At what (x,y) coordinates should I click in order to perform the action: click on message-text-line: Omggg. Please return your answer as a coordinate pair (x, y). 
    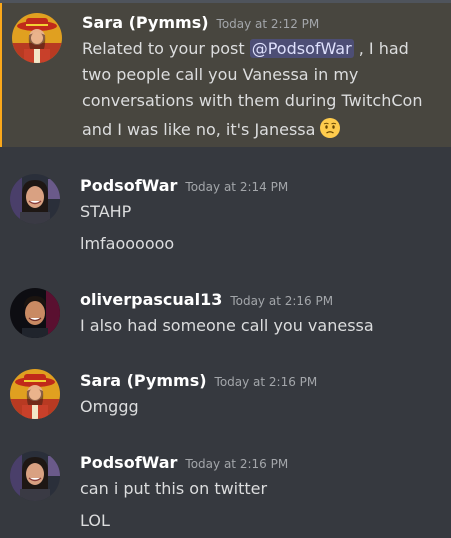
    Looking at the image, I should click on (109, 406).